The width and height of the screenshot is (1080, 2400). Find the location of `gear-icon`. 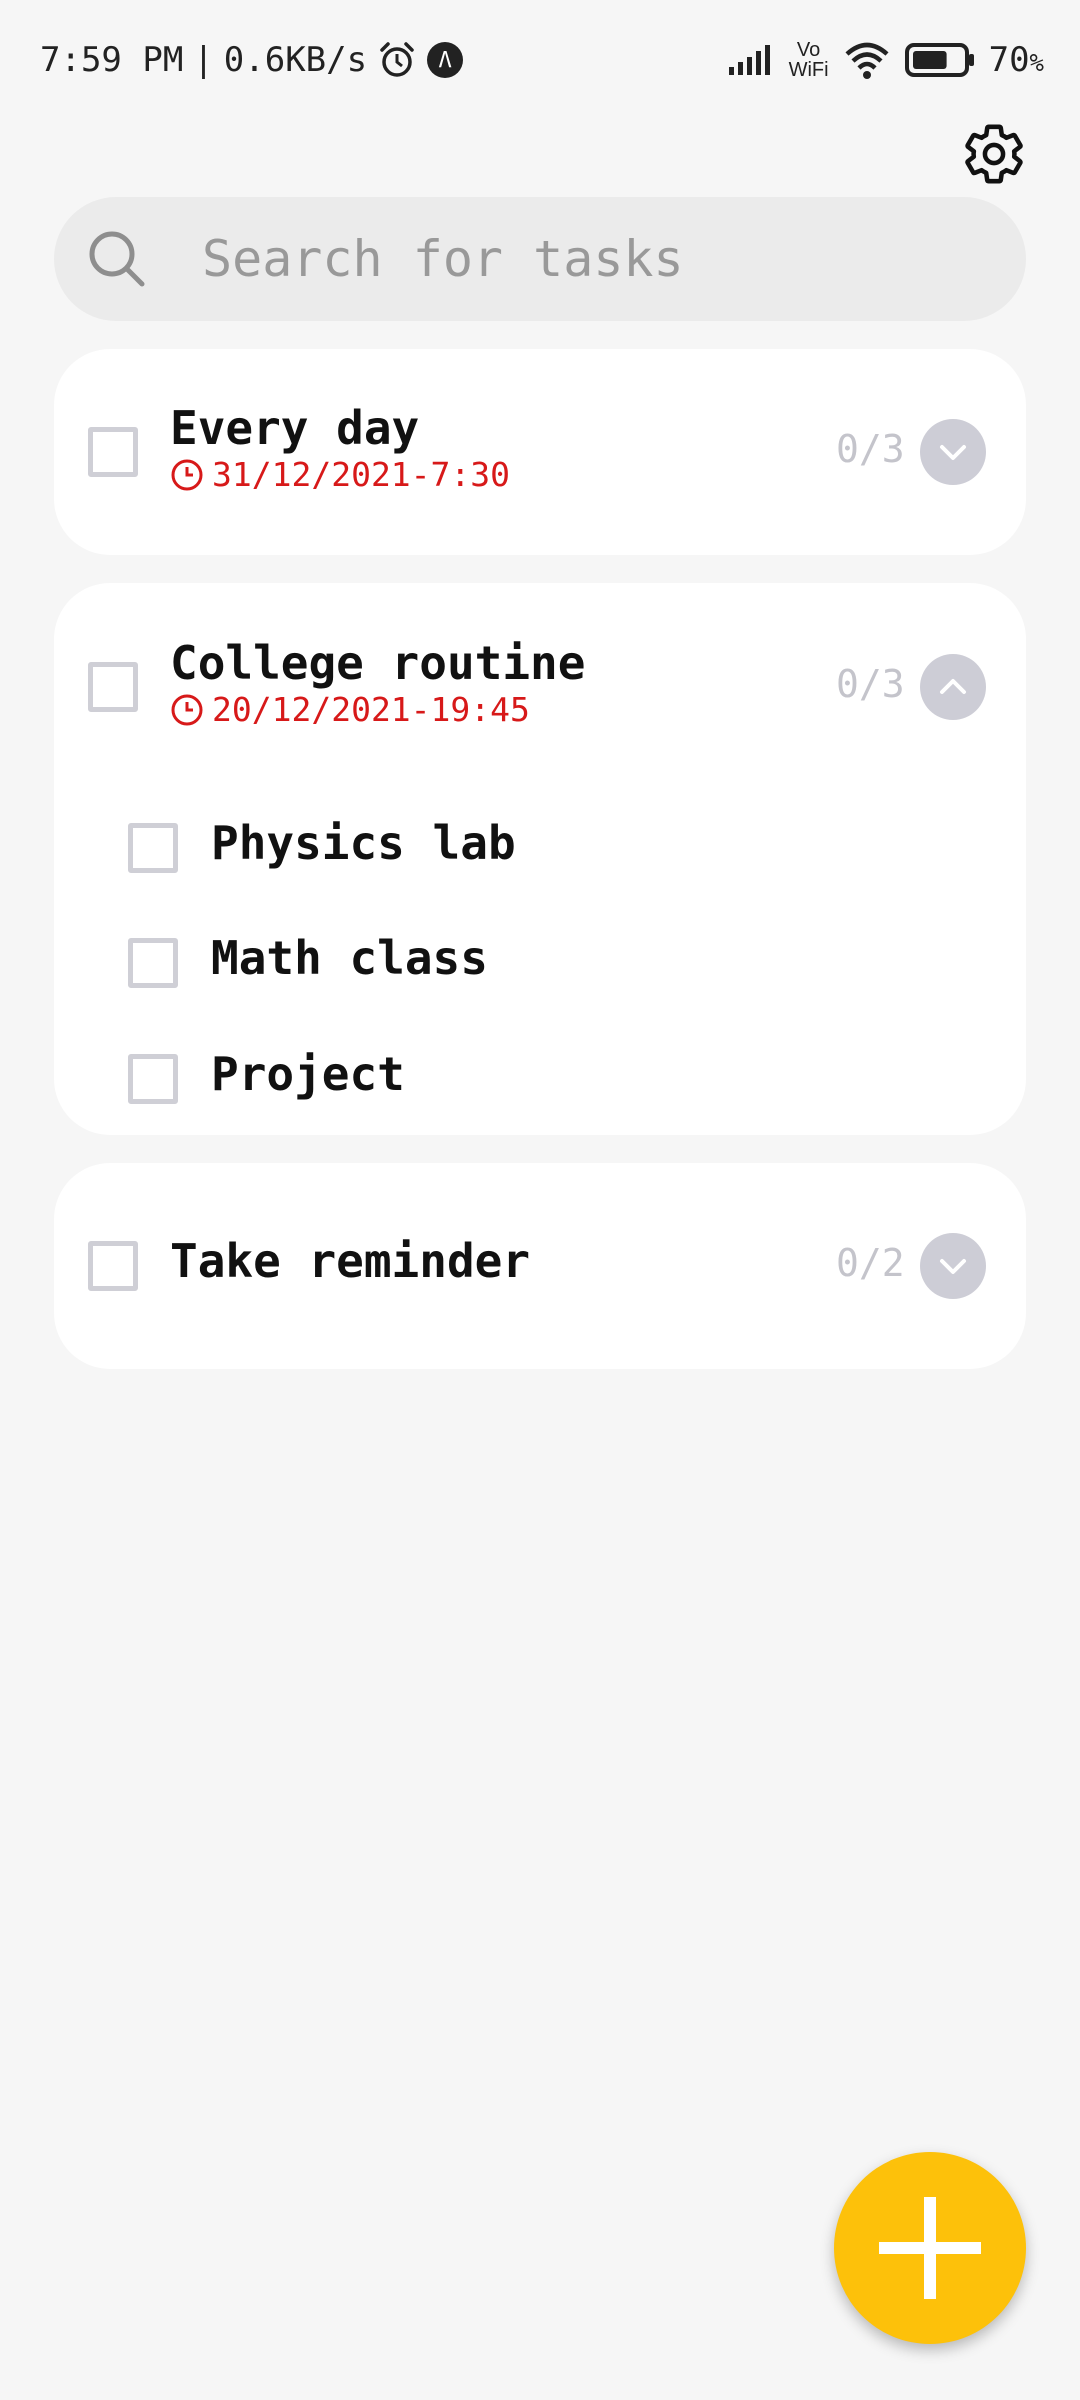

gear-icon is located at coordinates (994, 154).